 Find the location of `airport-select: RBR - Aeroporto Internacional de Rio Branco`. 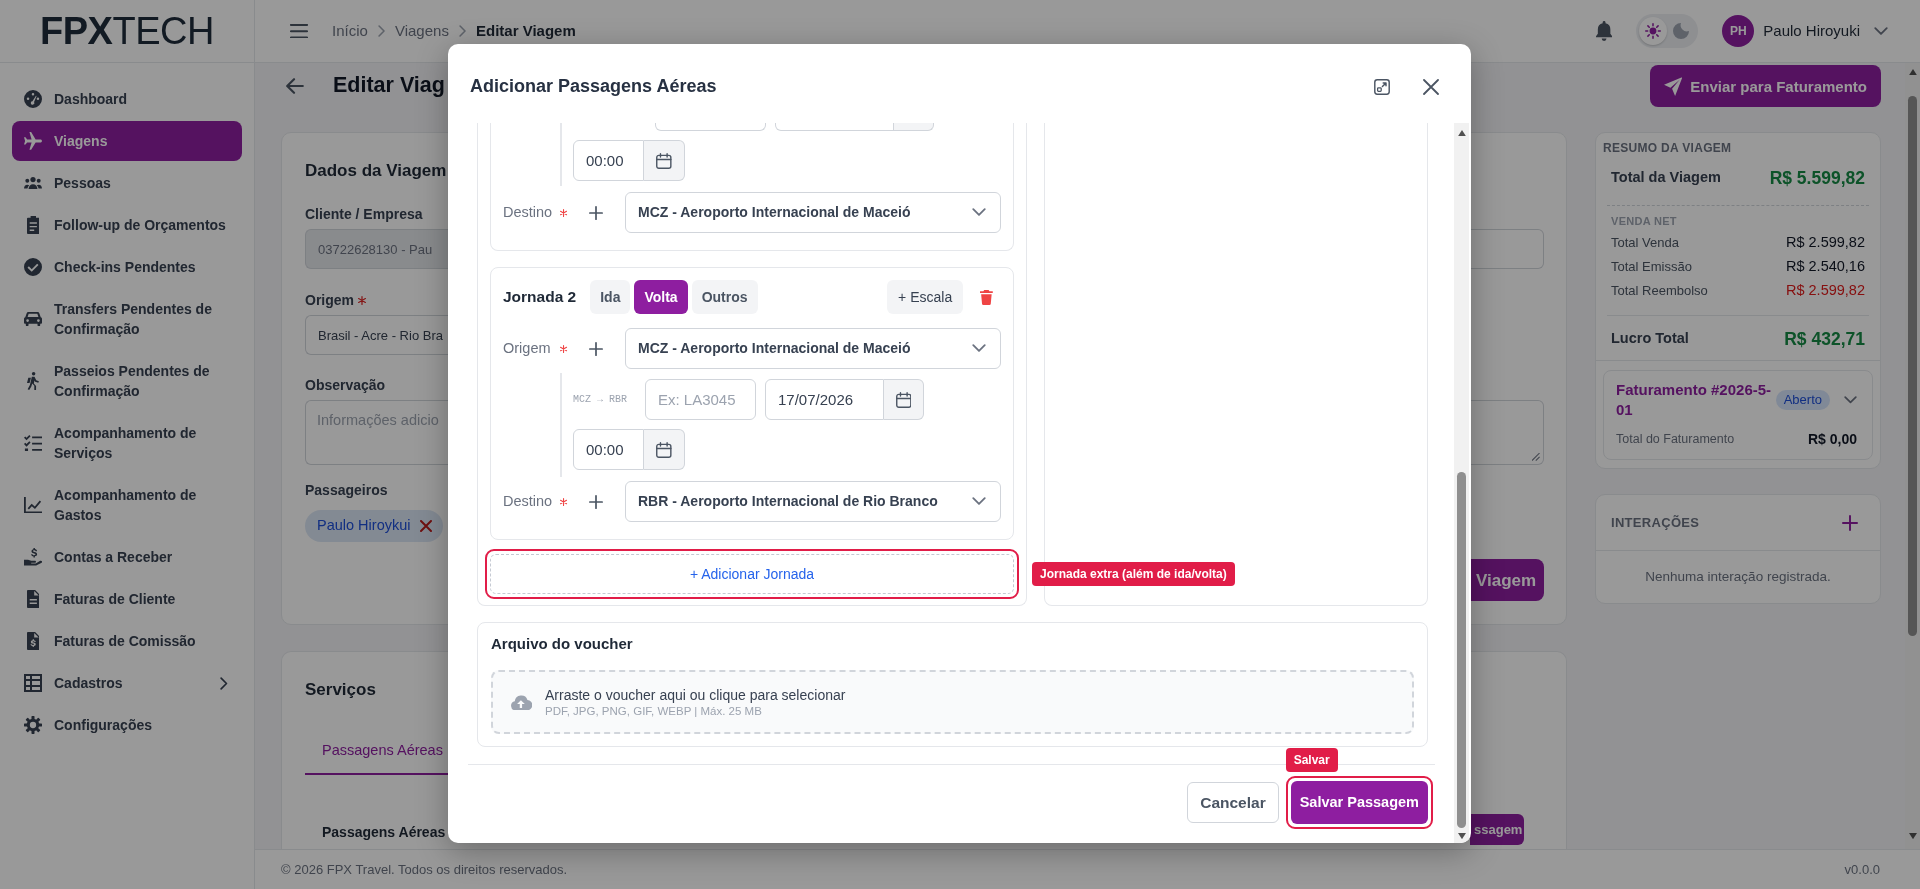

airport-select: RBR - Aeroporto Internacional de Rio Branco is located at coordinates (813, 501).